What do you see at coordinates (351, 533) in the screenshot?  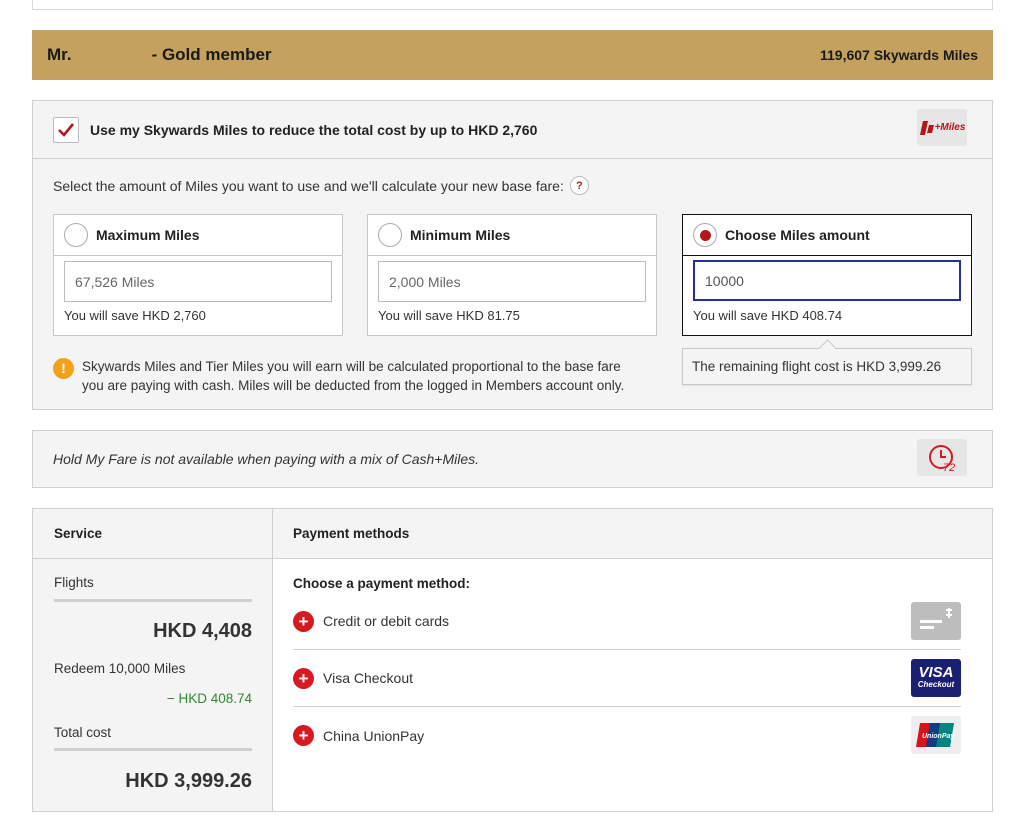 I see `payment-methods-header: Payment methods` at bounding box center [351, 533].